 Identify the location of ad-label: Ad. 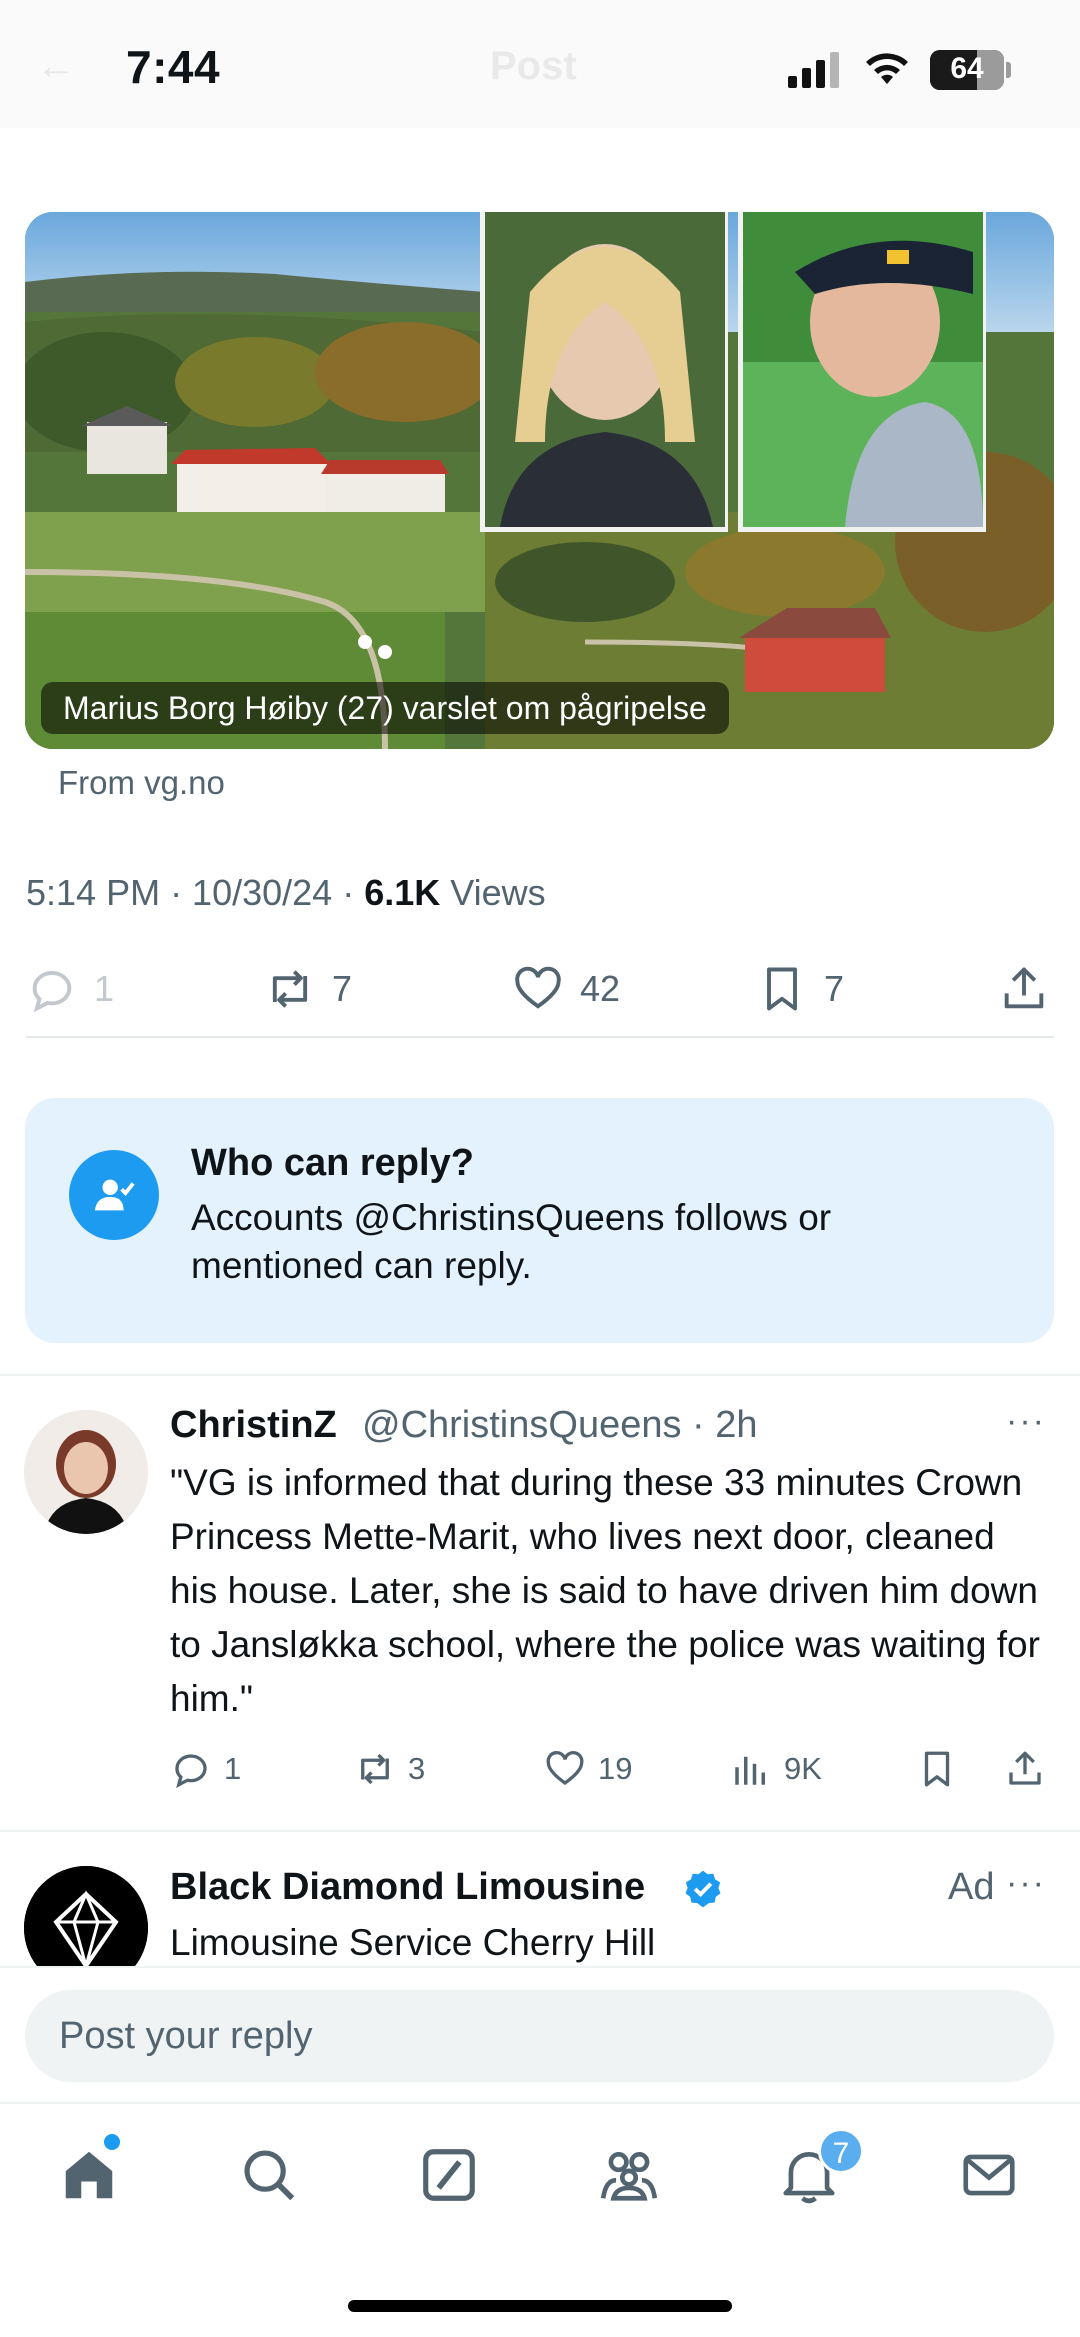
(971, 1887).